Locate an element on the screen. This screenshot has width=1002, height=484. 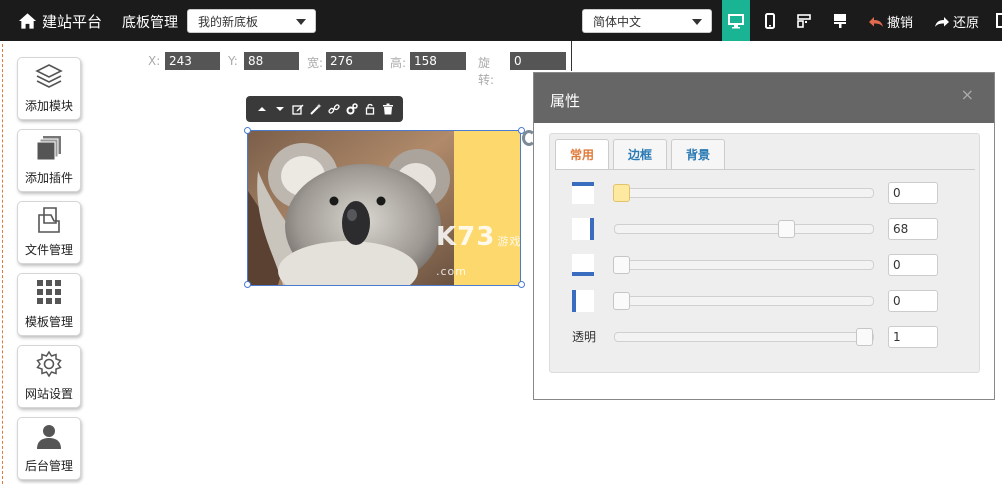
caret-up-icon is located at coordinates (262, 109).